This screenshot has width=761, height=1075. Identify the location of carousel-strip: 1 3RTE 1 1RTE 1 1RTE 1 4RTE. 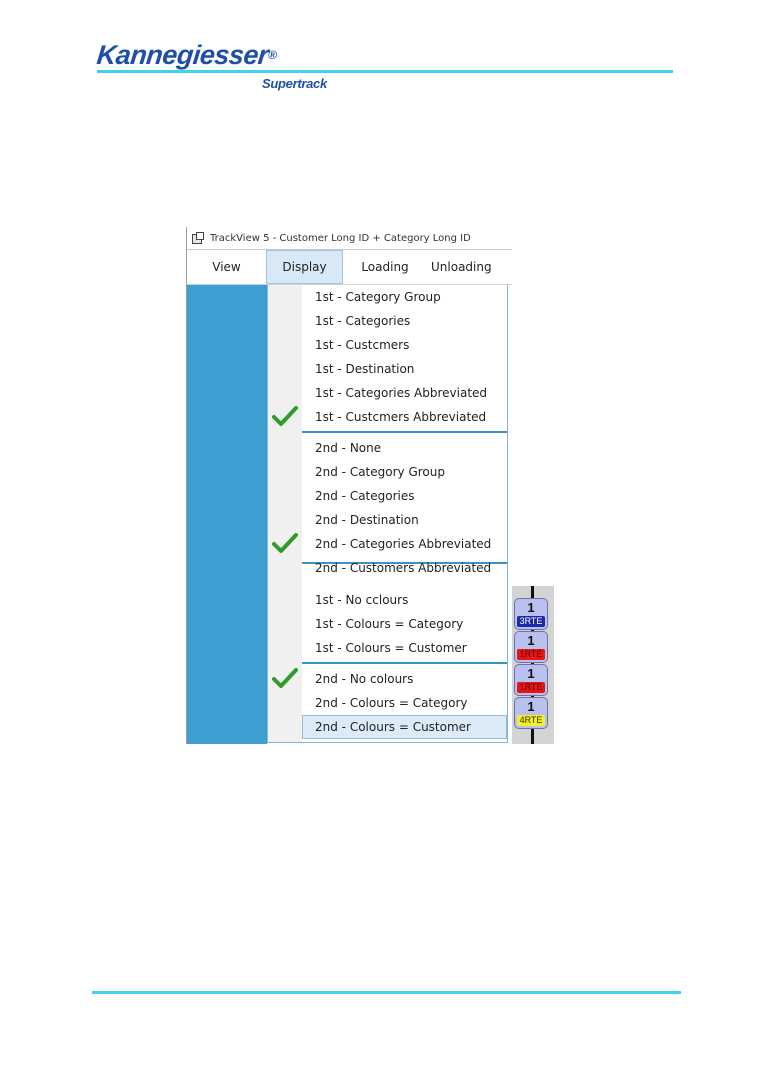
(533, 665).